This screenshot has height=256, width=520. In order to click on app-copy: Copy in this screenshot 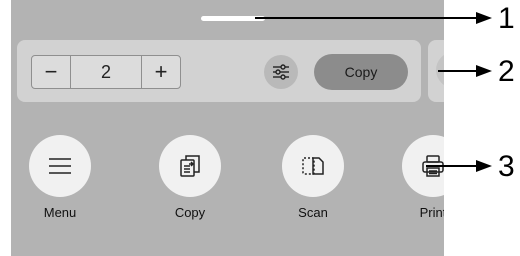, I will do `click(190, 177)`.